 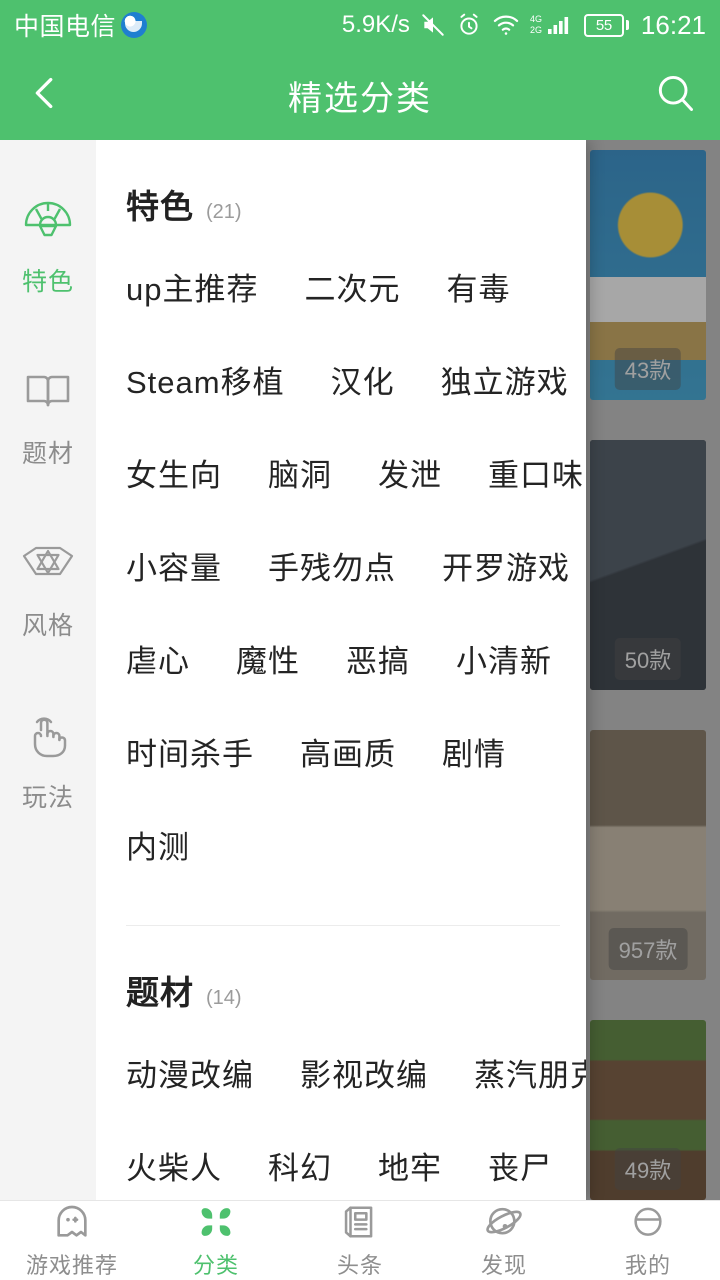 I want to click on tag-item: 小清新, so click(x=504, y=658).